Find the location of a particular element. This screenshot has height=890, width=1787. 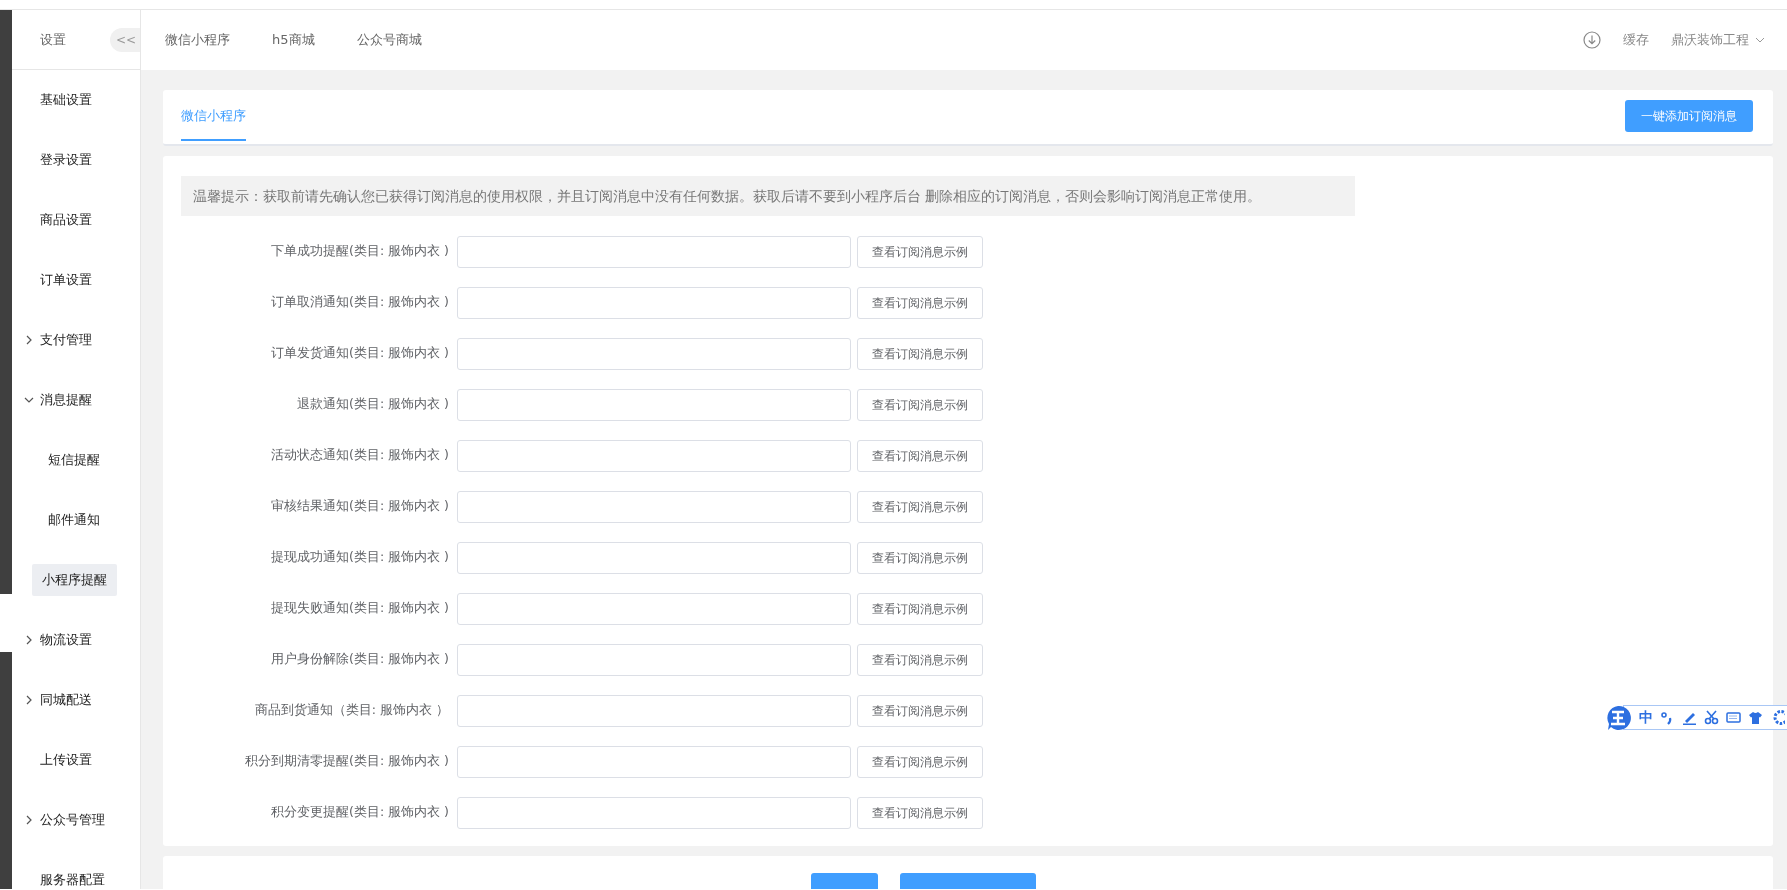

field-label: 活动状态通知(类目: 服饰内衣 ) is located at coordinates (360, 455).